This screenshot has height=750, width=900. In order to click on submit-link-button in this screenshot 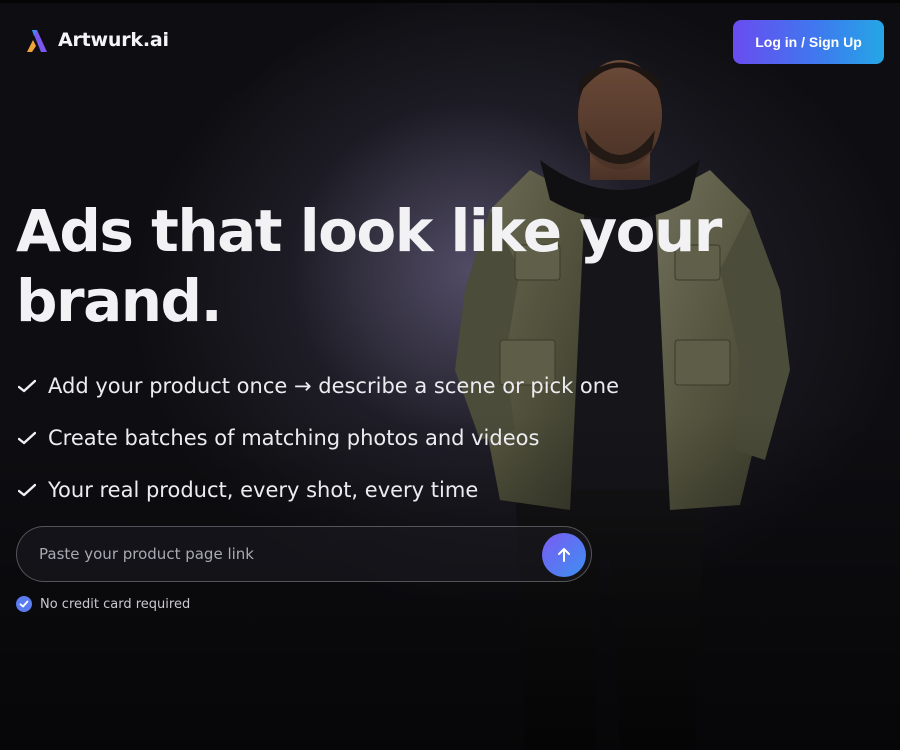, I will do `click(564, 555)`.